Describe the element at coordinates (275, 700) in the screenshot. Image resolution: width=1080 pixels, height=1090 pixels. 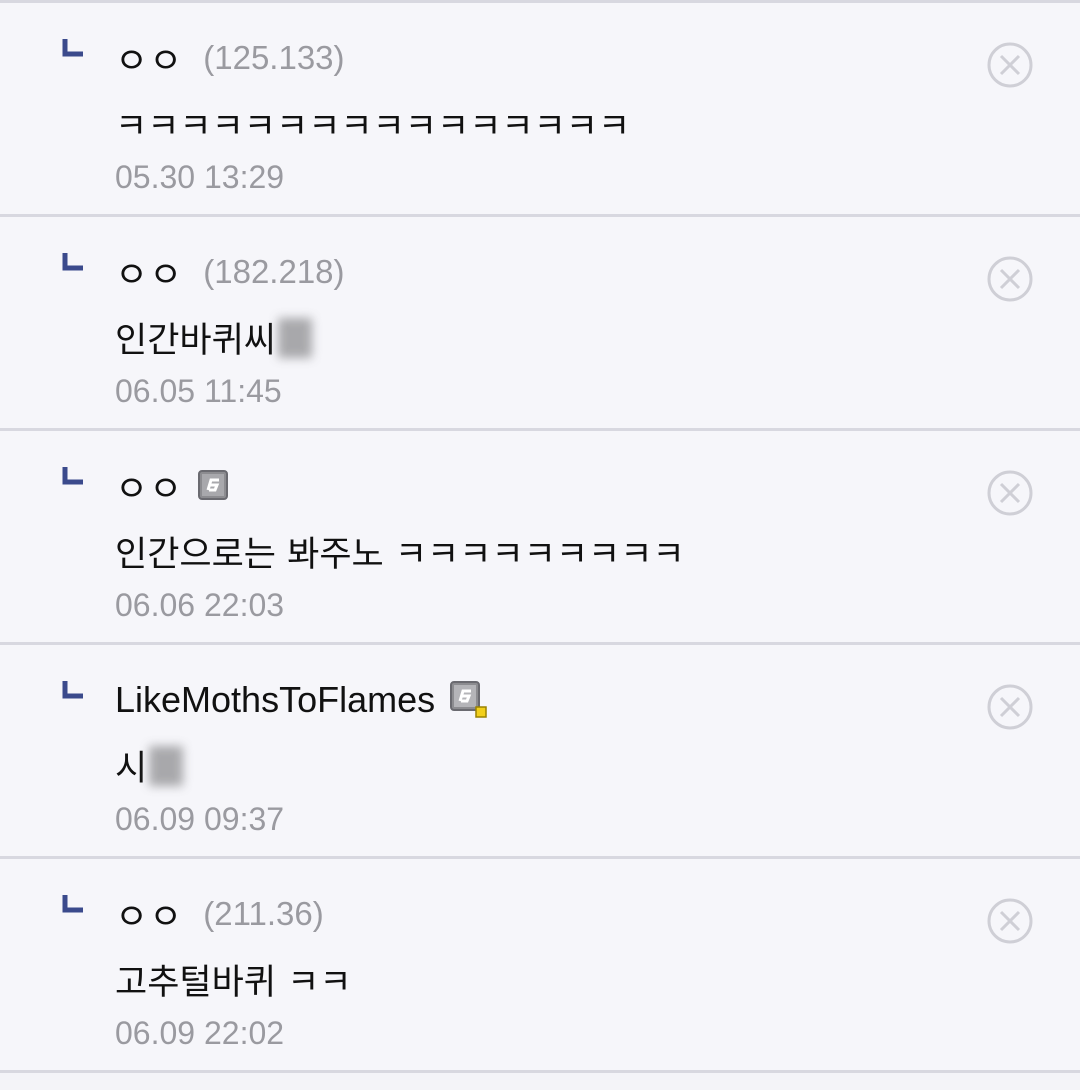
I see `nickname: LikeMothsToFlames` at that location.